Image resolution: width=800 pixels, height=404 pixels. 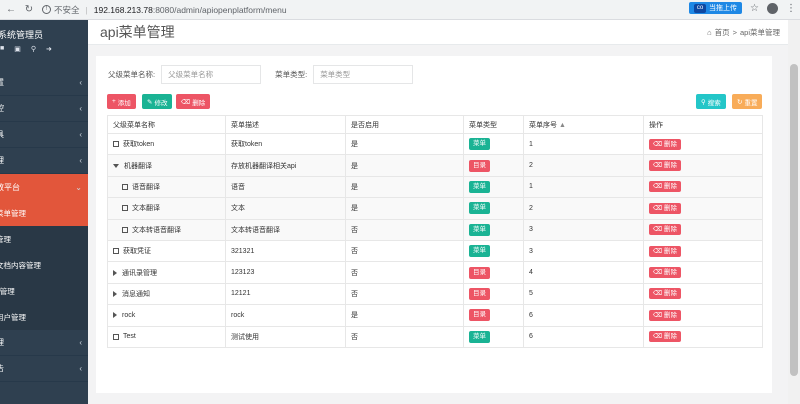 What do you see at coordinates (435, 187) in the screenshot?
I see `table-row: 语音翻译 语音是菜单 1 ⌫ 删除` at bounding box center [435, 187].